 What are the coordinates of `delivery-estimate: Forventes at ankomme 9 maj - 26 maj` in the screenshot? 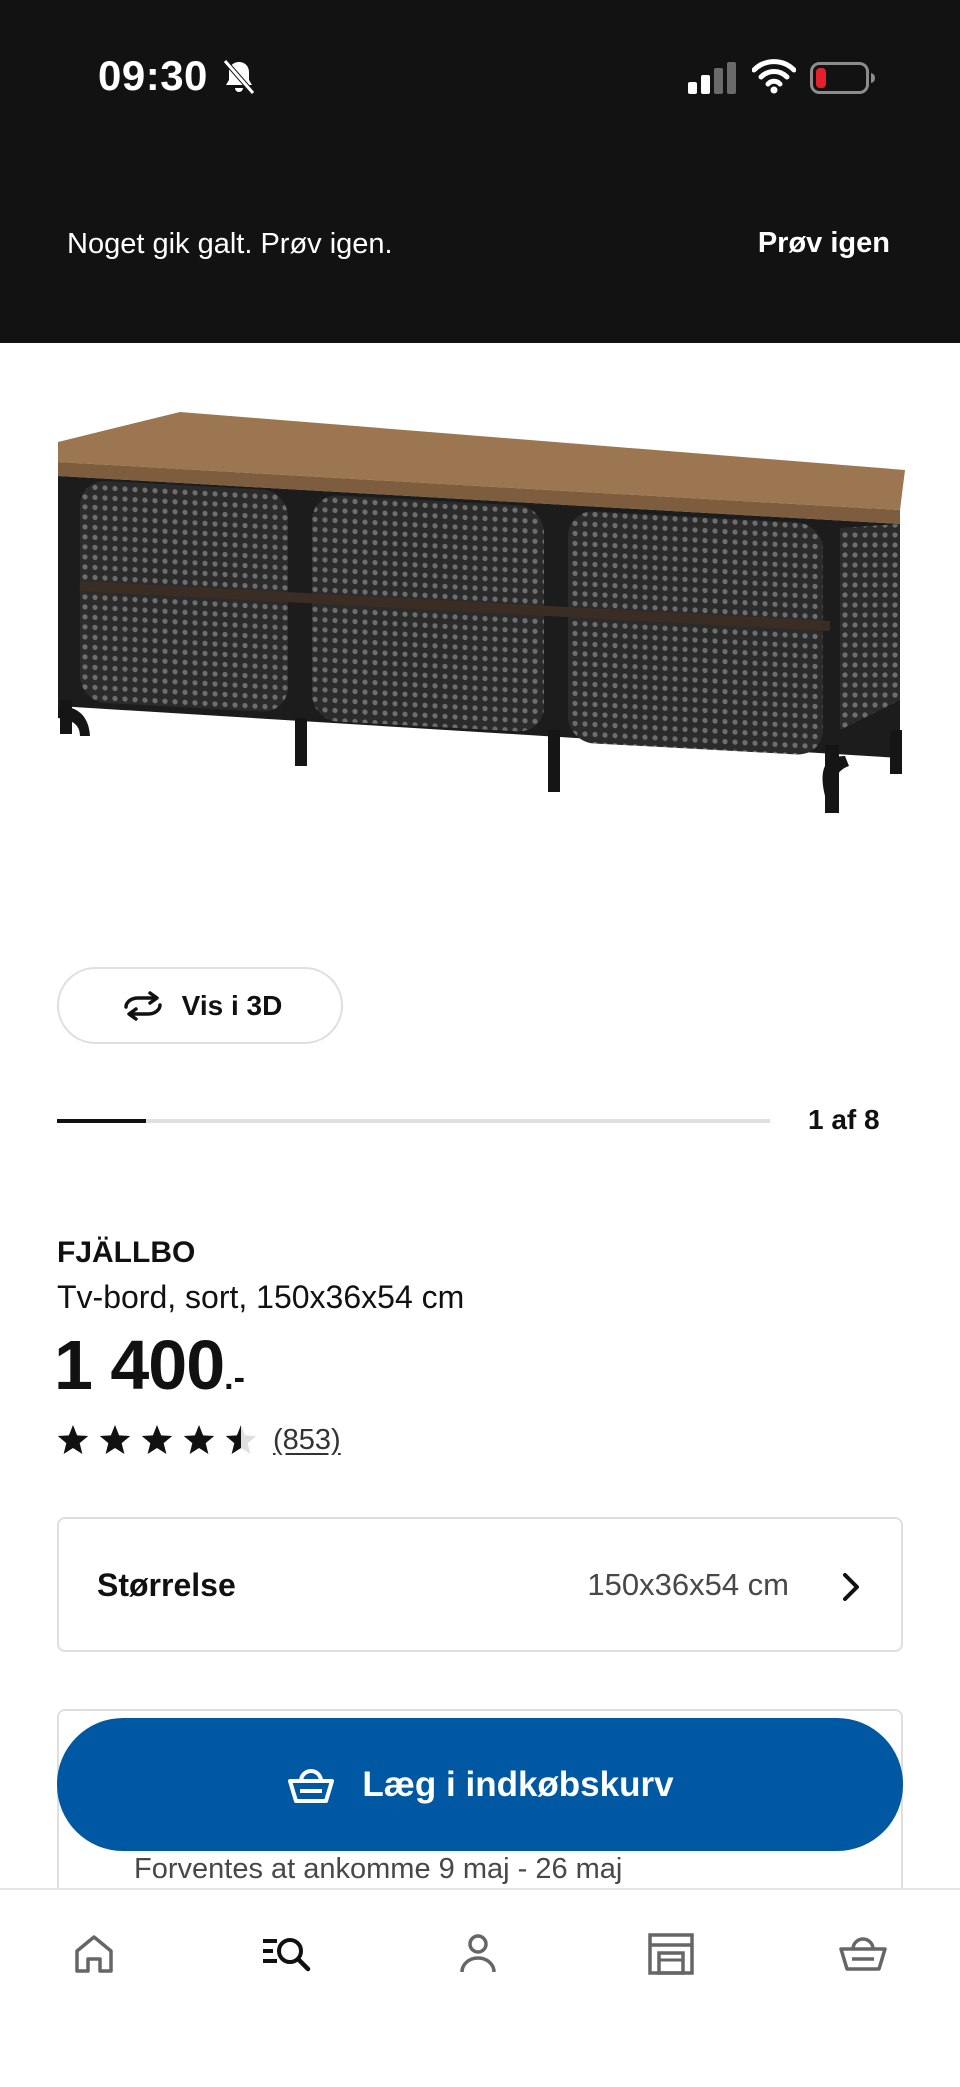 It's located at (378, 1869).